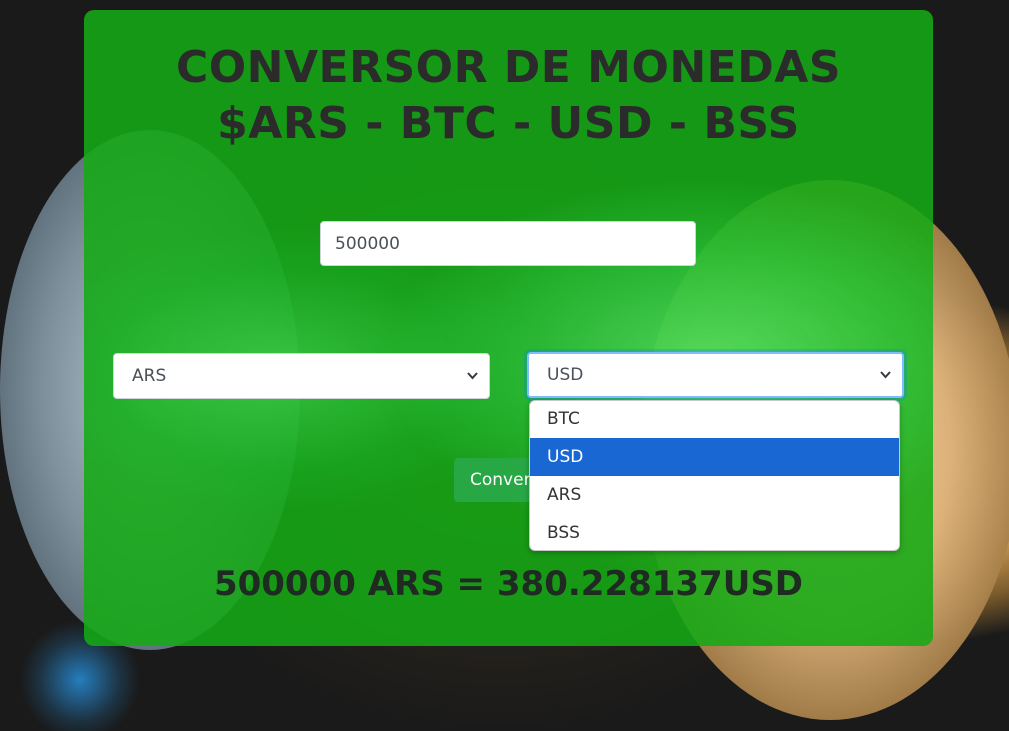 The width and height of the screenshot is (1009, 731). What do you see at coordinates (149, 376) in the screenshot?
I see `from-currency-value: ARS` at bounding box center [149, 376].